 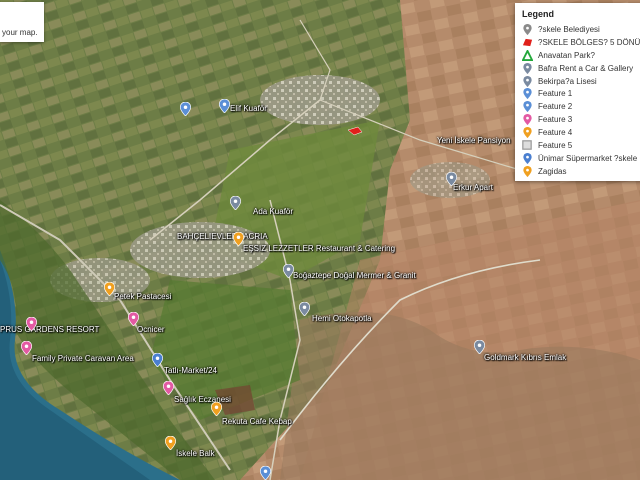 What do you see at coordinates (555, 107) in the screenshot?
I see `legend-item-label: Feature 2` at bounding box center [555, 107].